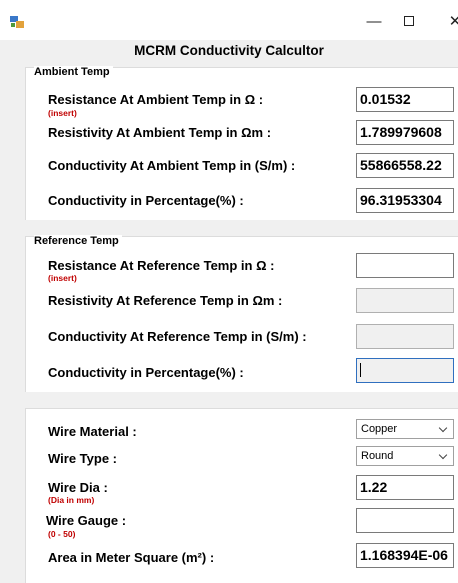  I want to click on title-bar: — ✕, so click(229, 20).